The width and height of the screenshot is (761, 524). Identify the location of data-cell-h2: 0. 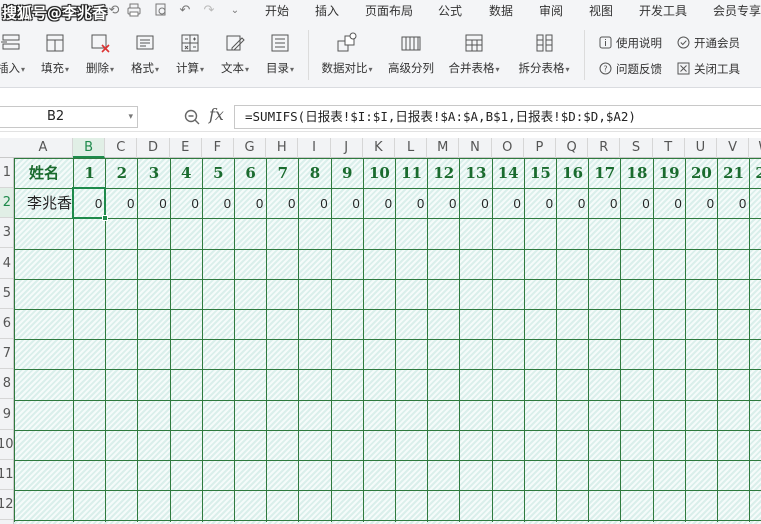
(282, 203).